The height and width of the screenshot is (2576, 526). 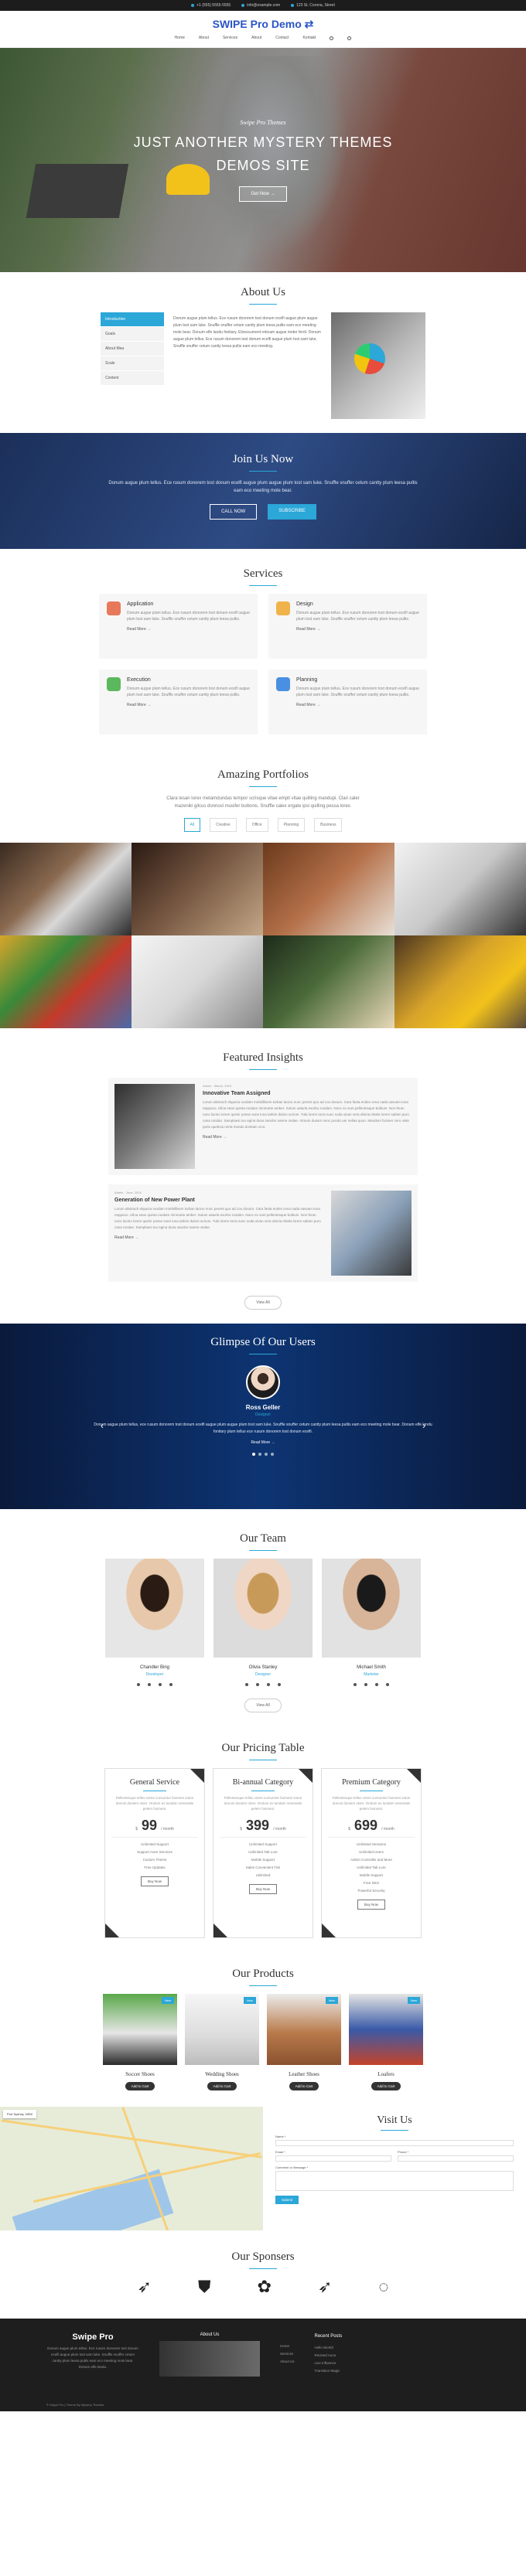 What do you see at coordinates (394, 2181) in the screenshot?
I see `comment-textarea` at bounding box center [394, 2181].